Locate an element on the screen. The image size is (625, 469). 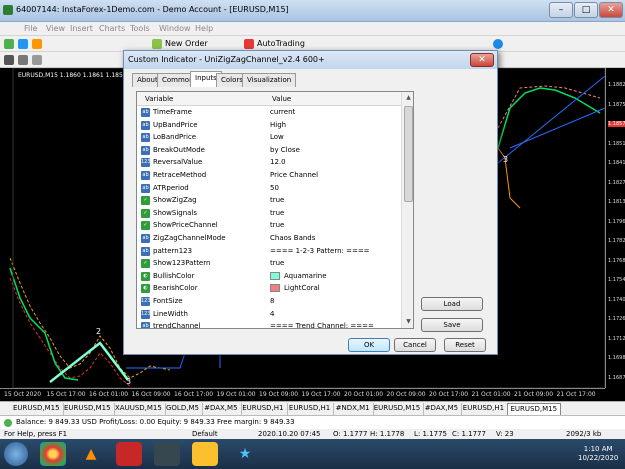
time-label: 16 Oct 01:00 is located at coordinates (109, 394).